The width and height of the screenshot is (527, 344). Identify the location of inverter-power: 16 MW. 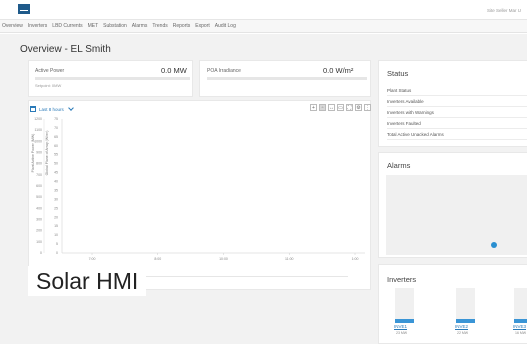
(521, 333).